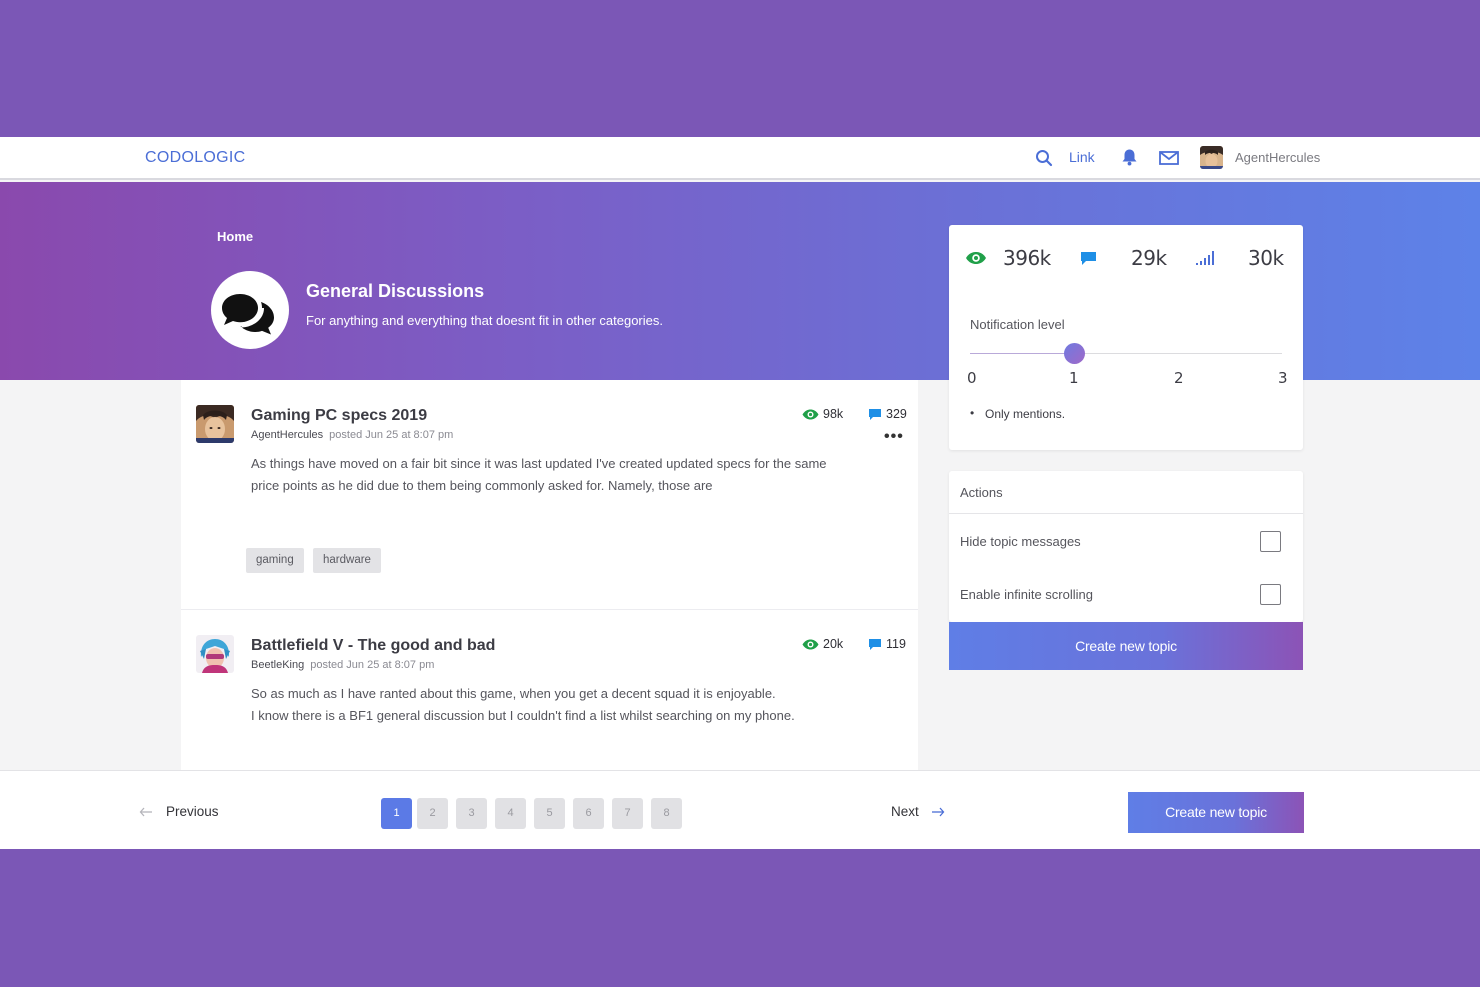 Image resolution: width=1480 pixels, height=987 pixels. Describe the element at coordinates (905, 811) in the screenshot. I see `next-label: Next` at that location.